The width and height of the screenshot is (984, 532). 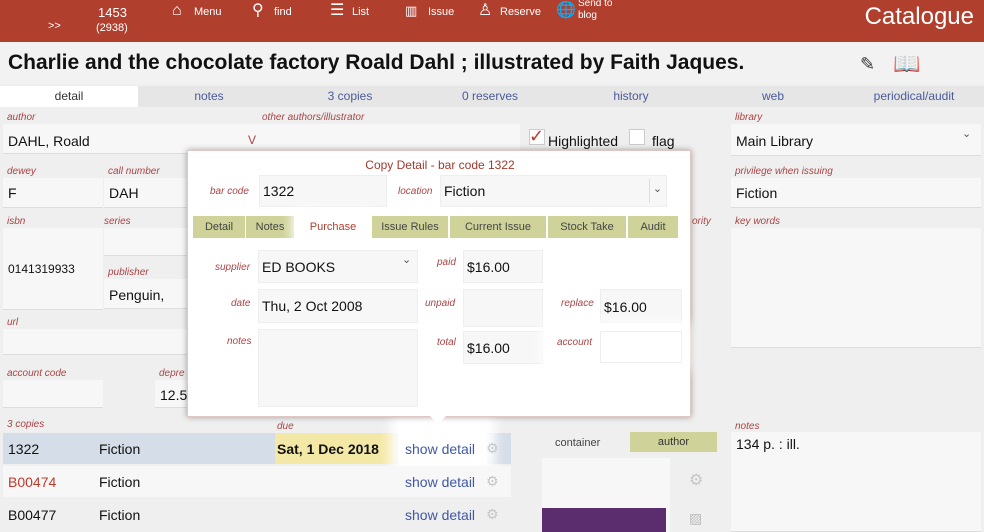 I want to click on series-field, so click(x=146, y=242).